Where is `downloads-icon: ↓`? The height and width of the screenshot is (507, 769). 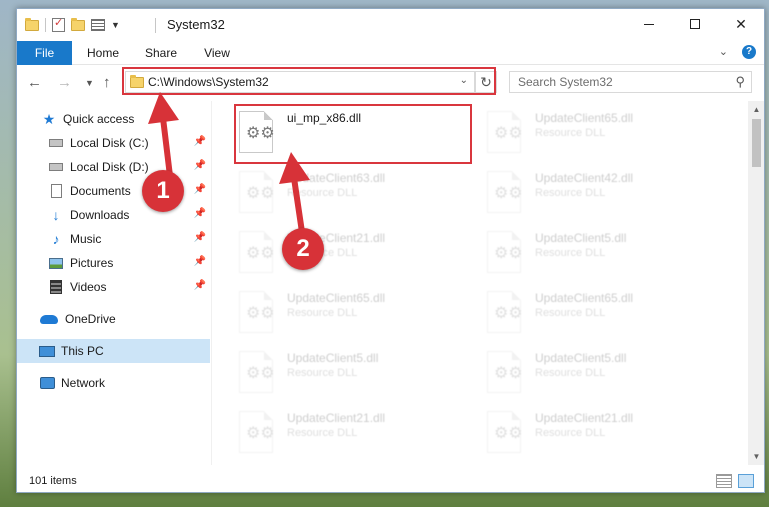 downloads-icon: ↓ is located at coordinates (56, 215).